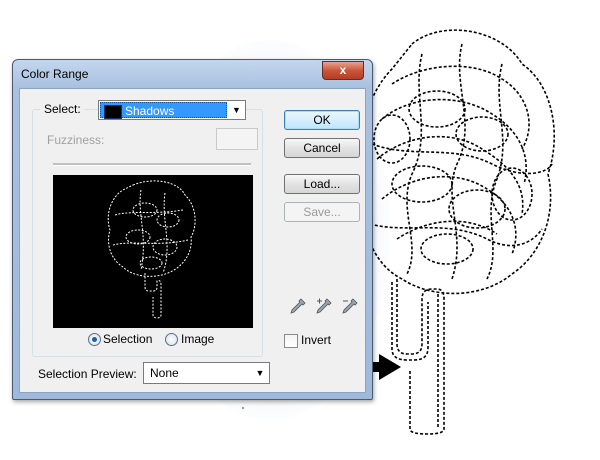  What do you see at coordinates (164, 373) in the screenshot?
I see `selection-preview-value: None` at bounding box center [164, 373].